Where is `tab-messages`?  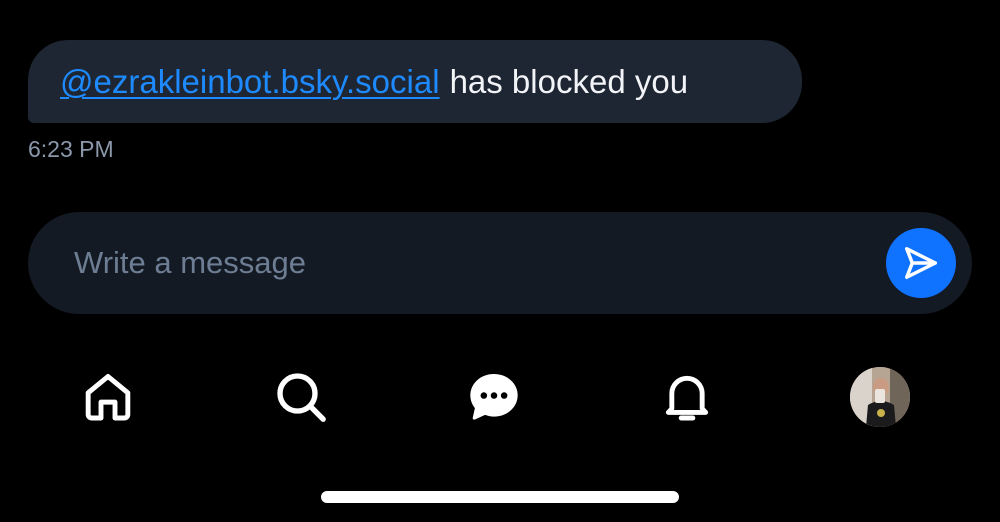
tab-messages is located at coordinates (494, 397).